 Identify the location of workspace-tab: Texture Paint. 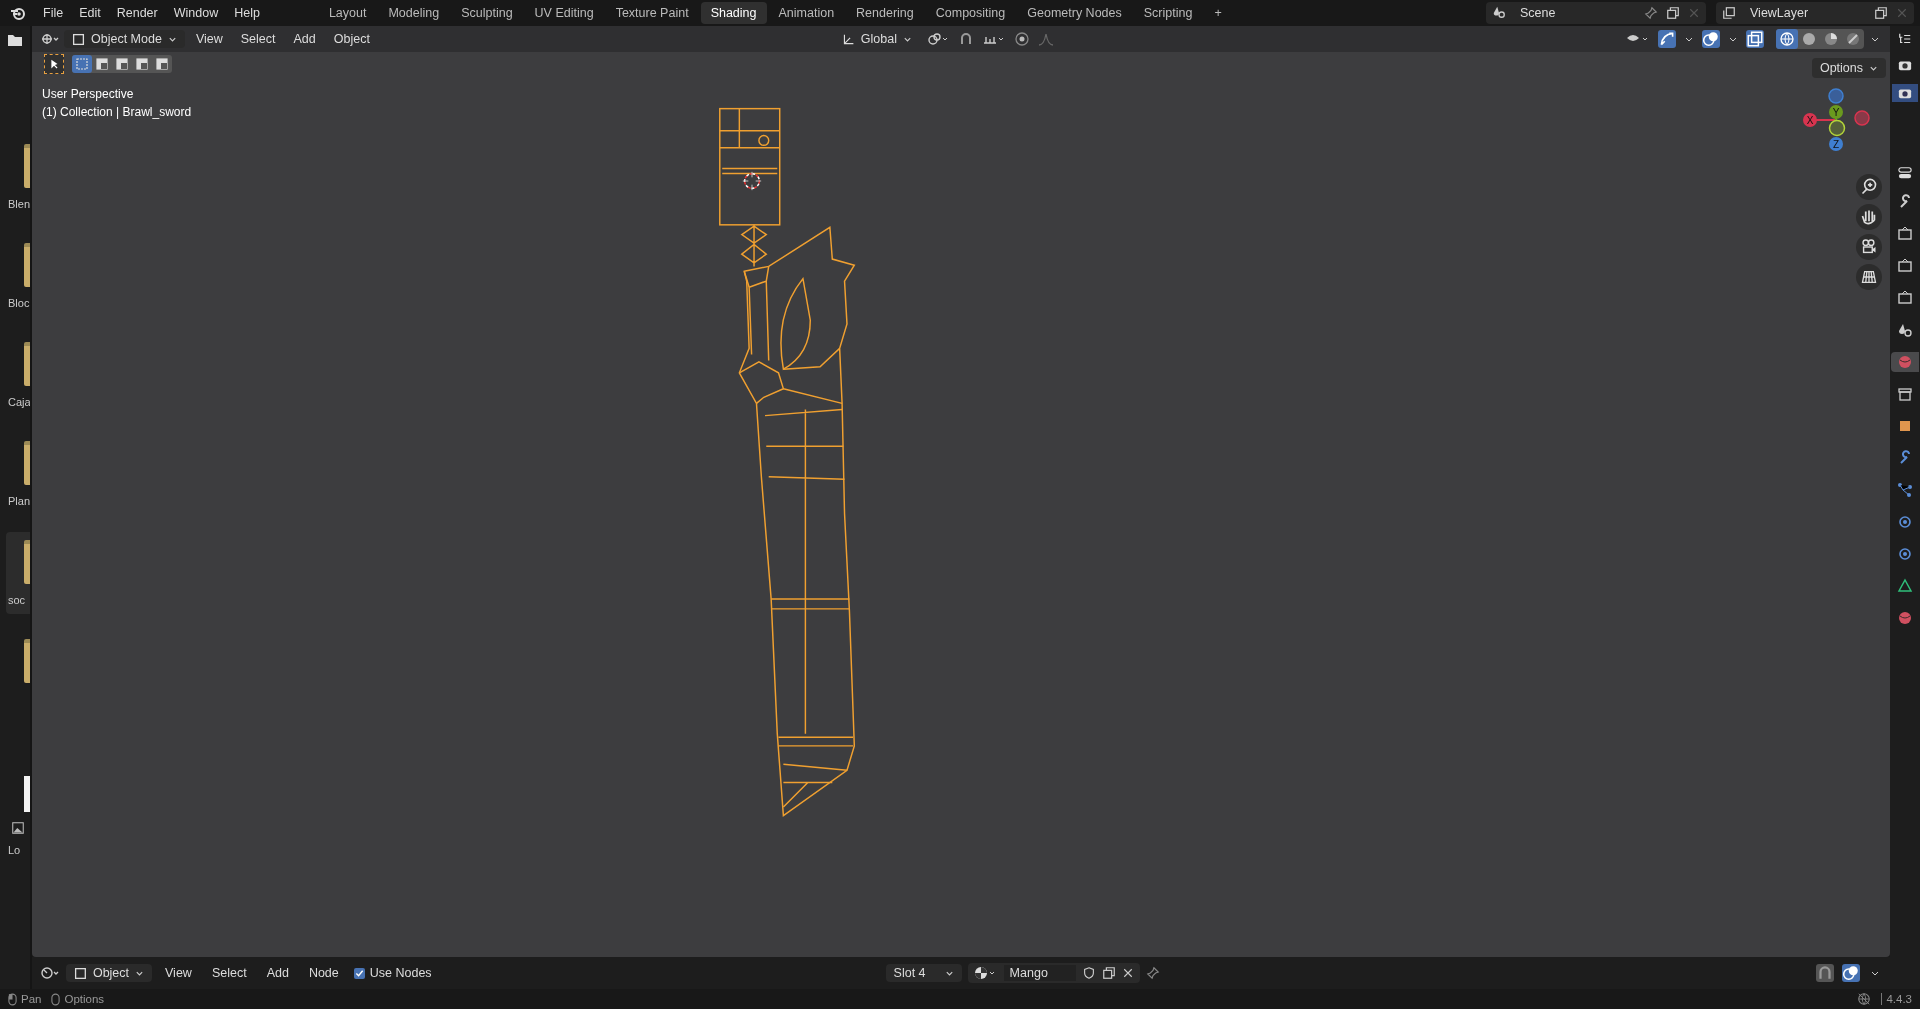
(652, 13).